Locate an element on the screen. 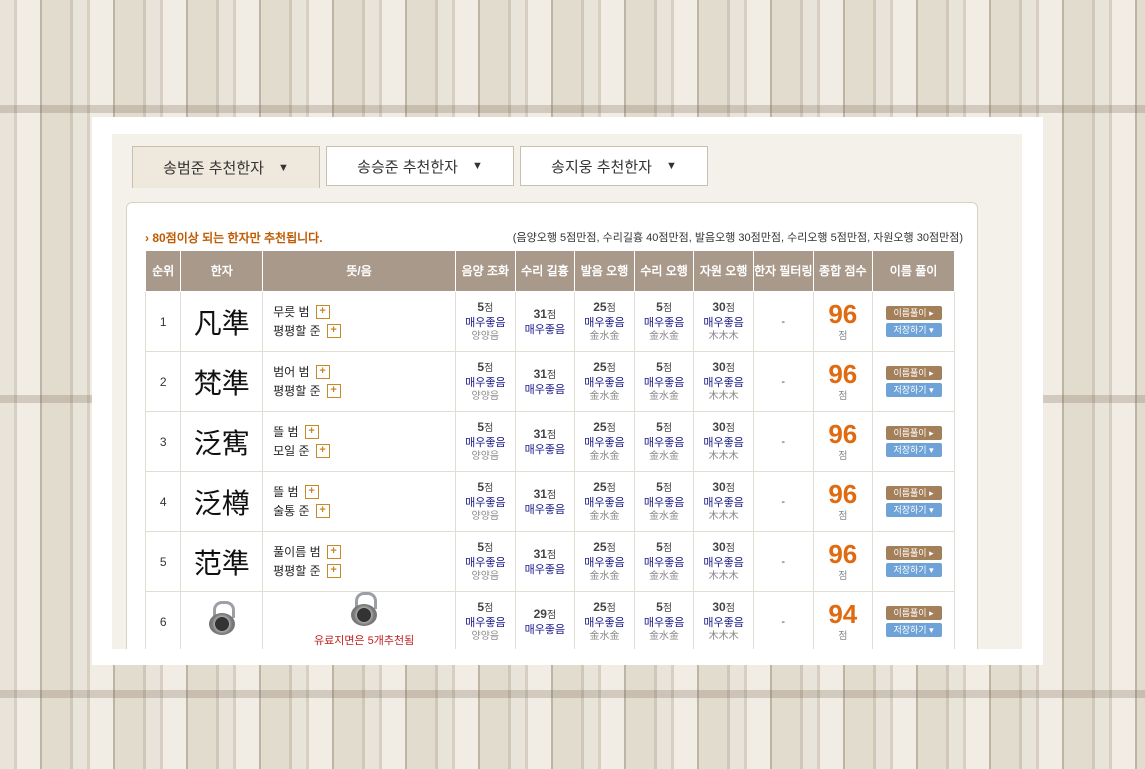 The height and width of the screenshot is (769, 1145). tab-jiwoong: 송지웅 추천한자 ▼ is located at coordinates (614, 166).